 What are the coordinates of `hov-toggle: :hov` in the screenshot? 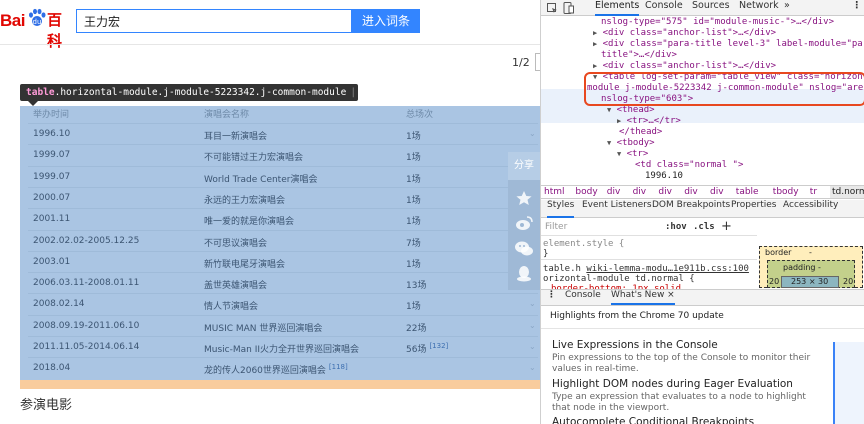 It's located at (676, 227).